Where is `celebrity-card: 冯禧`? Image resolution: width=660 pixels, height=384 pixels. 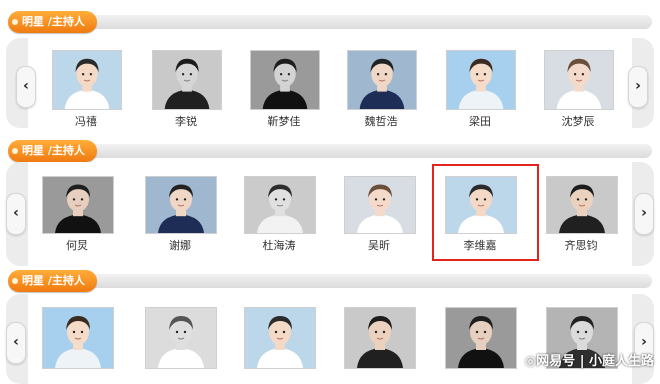
celebrity-card: 冯禧 is located at coordinates (87, 89).